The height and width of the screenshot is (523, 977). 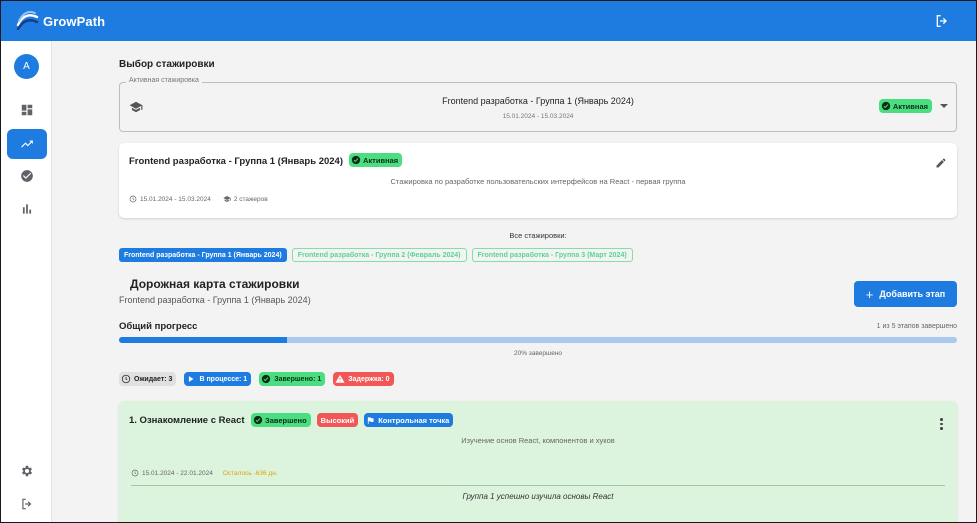 What do you see at coordinates (250, 473) in the screenshot?
I see `stage-remaining: Осталось -636 дн.` at bounding box center [250, 473].